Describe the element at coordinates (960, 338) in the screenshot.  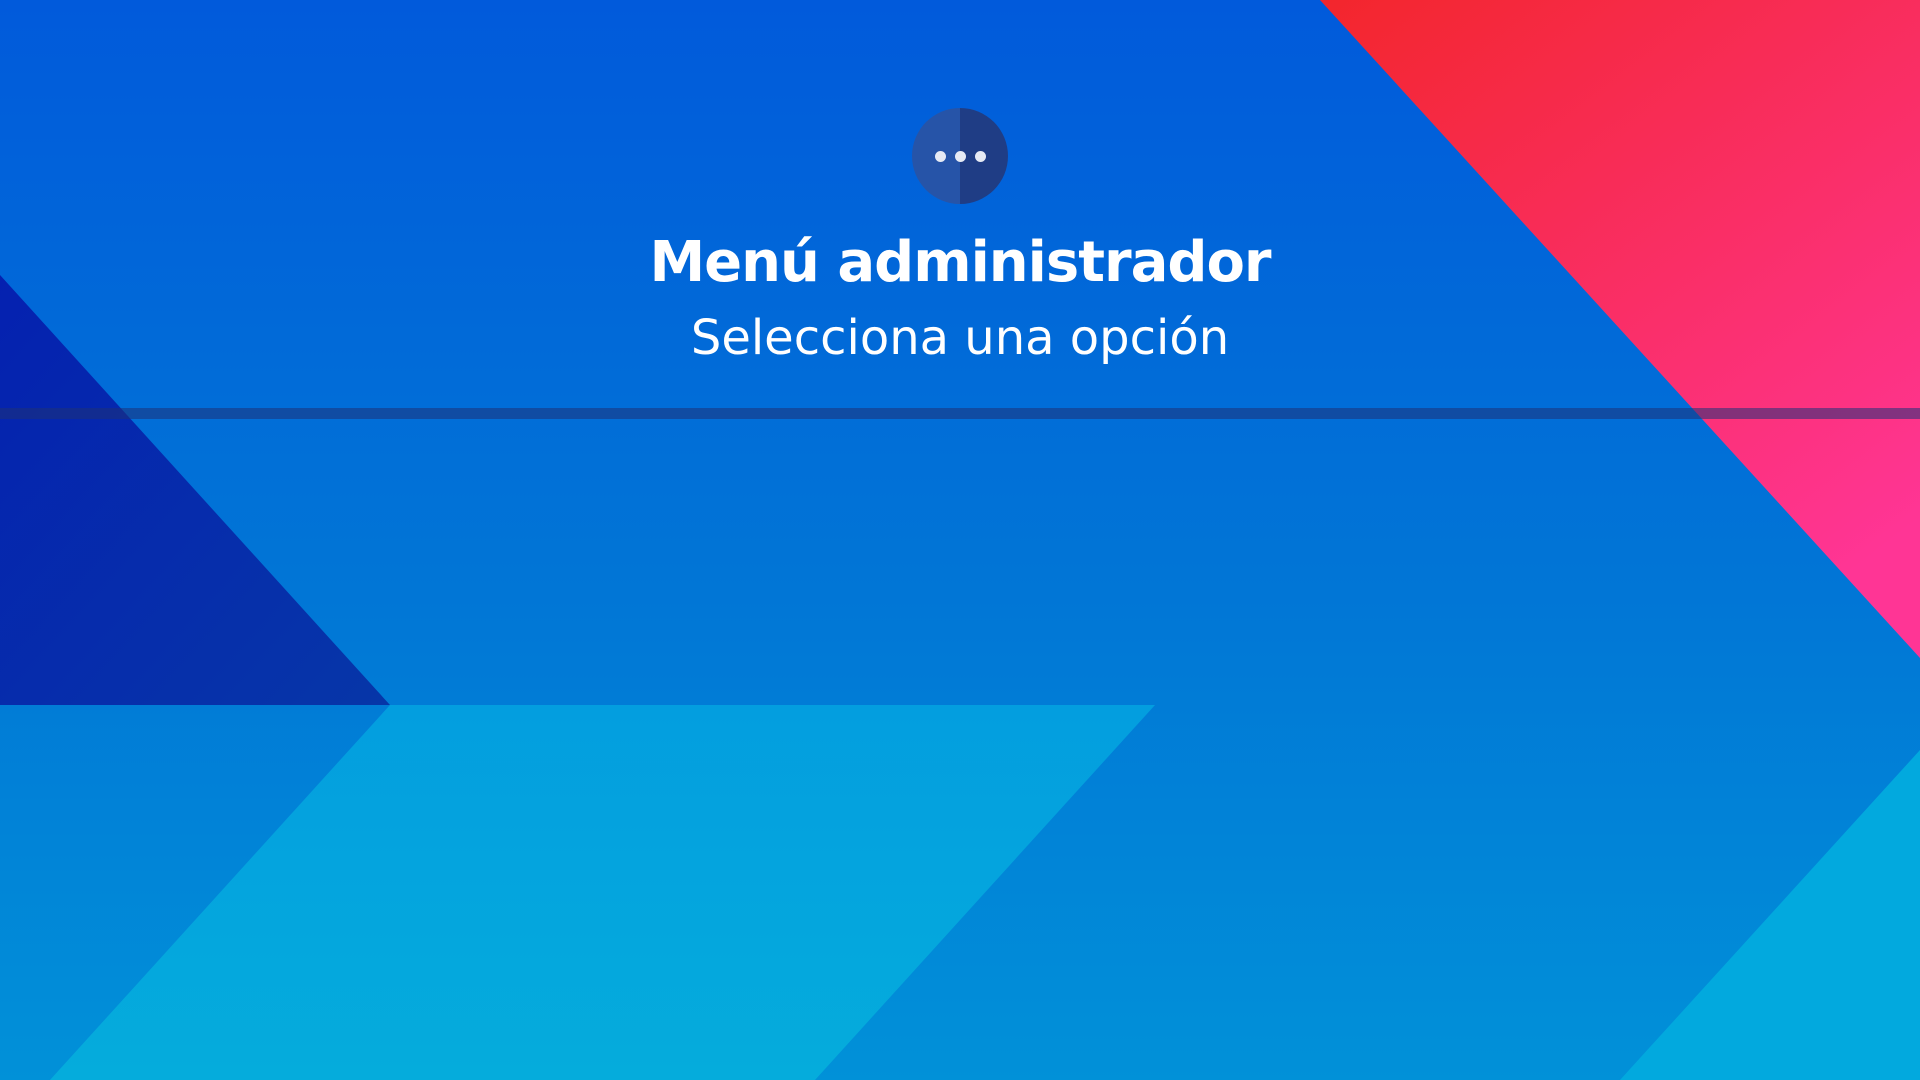
I see `page-subtitle: Selecciona una opción` at that location.